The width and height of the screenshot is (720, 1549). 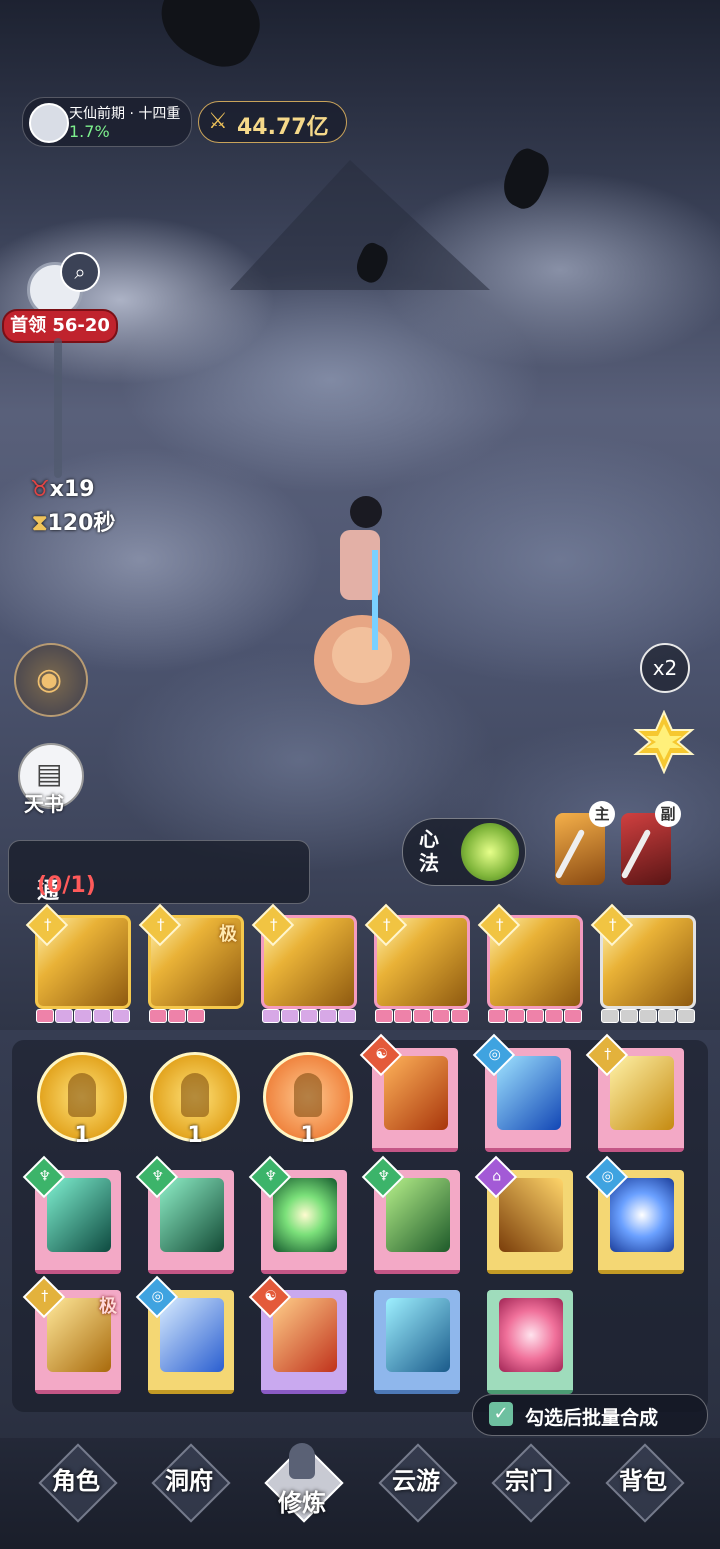 I want to click on nav-label: 背包, so click(x=643, y=1481).